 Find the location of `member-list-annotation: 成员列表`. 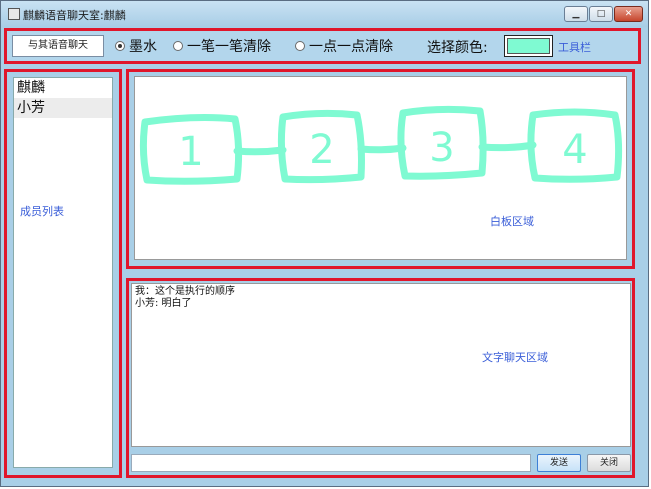

member-list-annotation: 成员列表 is located at coordinates (42, 211).